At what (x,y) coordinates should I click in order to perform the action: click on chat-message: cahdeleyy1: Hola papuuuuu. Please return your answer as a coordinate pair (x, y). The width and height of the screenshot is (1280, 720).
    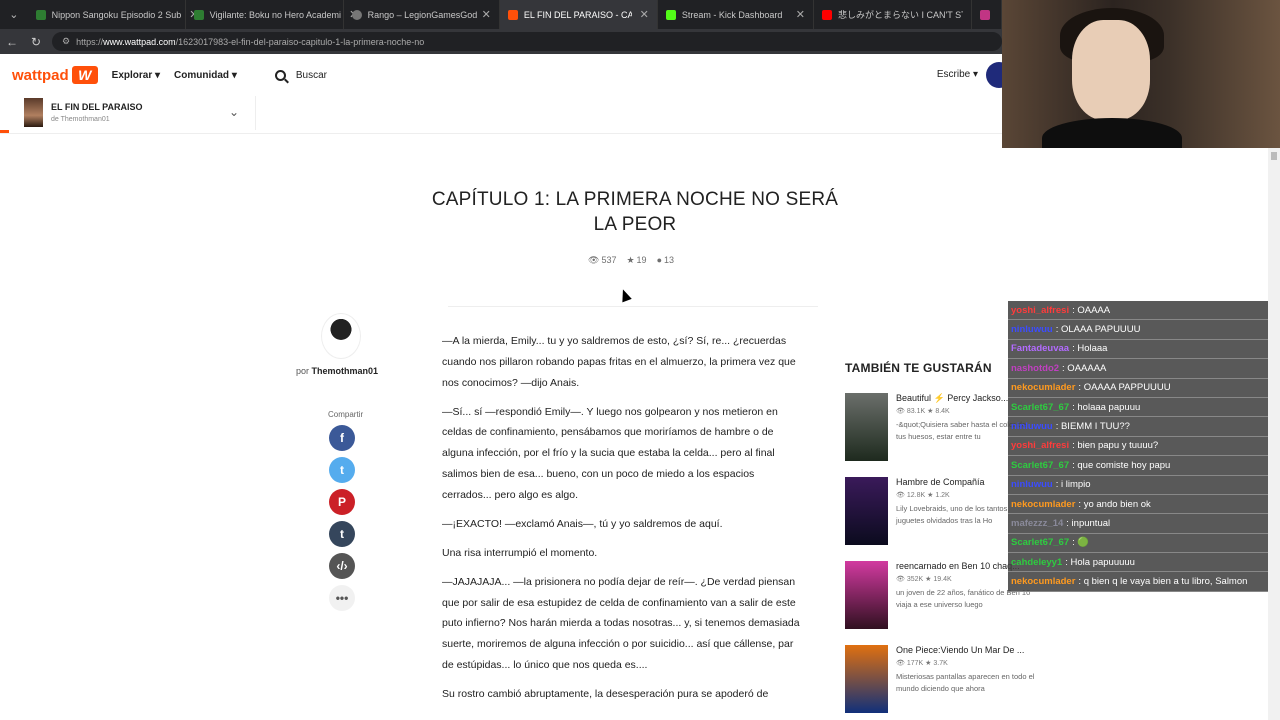
    Looking at the image, I should click on (1138, 563).